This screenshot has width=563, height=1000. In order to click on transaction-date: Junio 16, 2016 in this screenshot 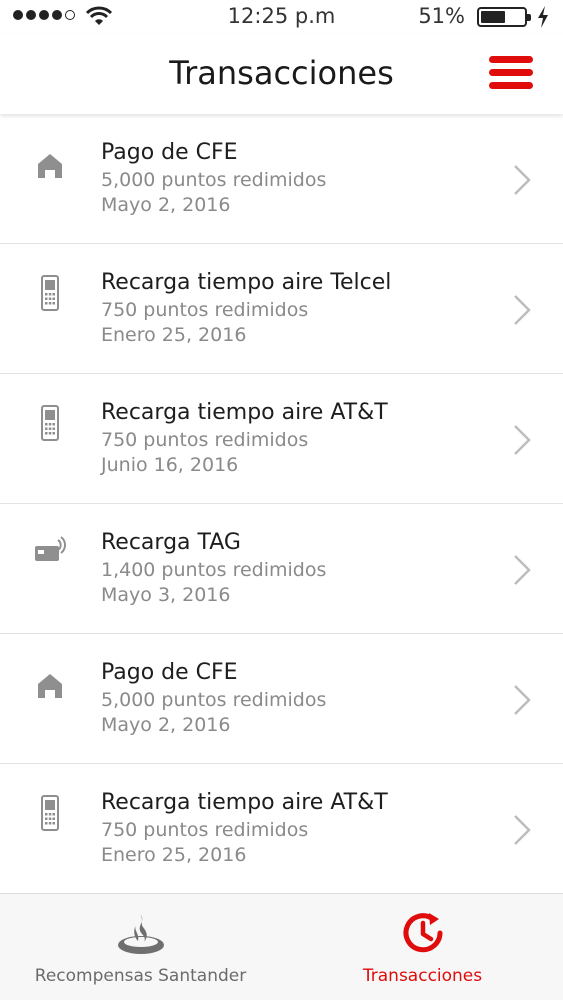, I will do `click(170, 465)`.